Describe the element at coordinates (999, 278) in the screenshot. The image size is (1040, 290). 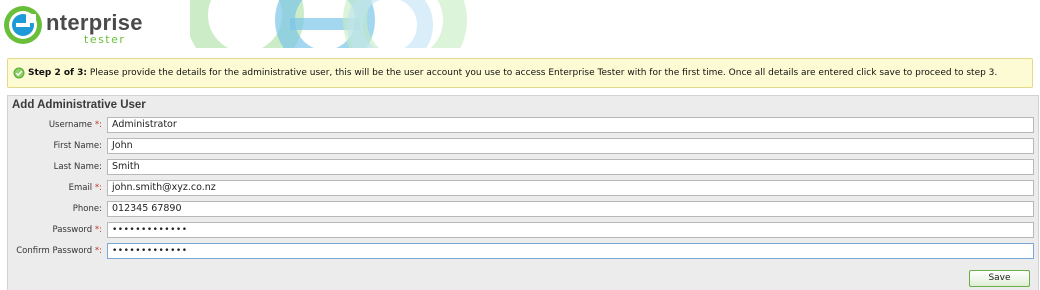
I see `save-button: Save` at that location.